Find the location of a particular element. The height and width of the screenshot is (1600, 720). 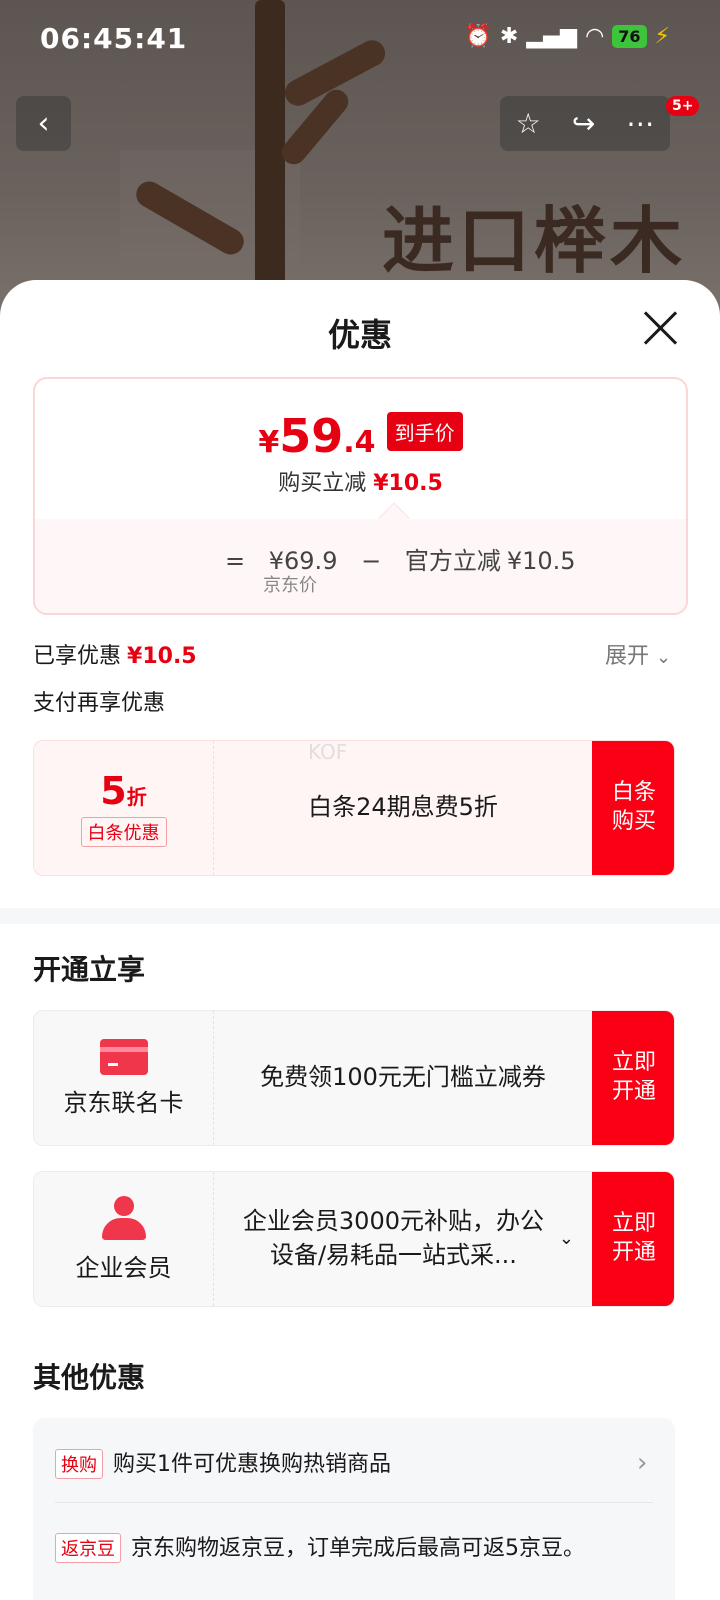

chevron-left-icon: ‹ is located at coordinates (43, 123).